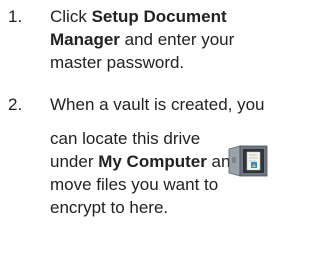 This screenshot has width=323, height=265. I want to click on vault-drive-icon, so click(248, 161).